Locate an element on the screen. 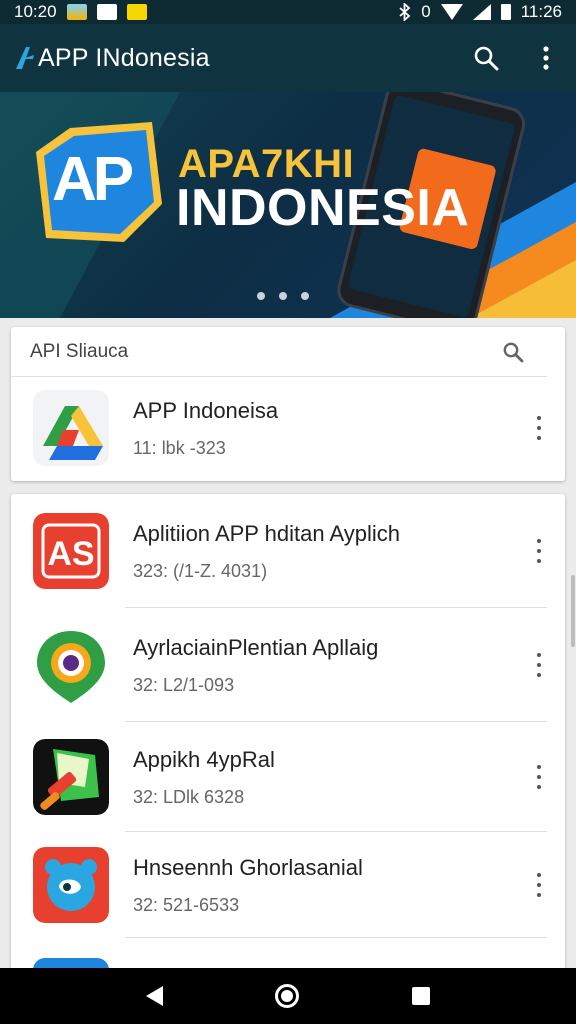 This screenshot has width=576, height=1024. paint-roller-app-icon is located at coordinates (71, 777).